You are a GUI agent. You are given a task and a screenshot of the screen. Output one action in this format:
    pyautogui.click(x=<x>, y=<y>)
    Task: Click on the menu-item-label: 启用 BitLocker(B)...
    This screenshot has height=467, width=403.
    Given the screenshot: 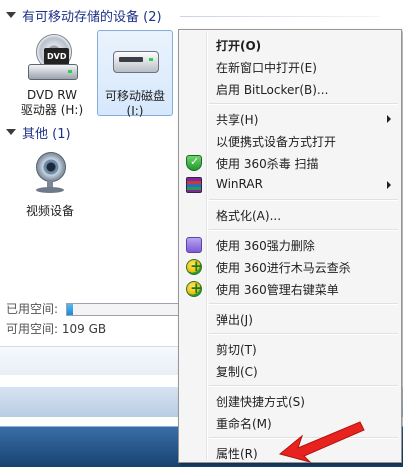 What is the action you would take?
    pyautogui.click(x=272, y=90)
    